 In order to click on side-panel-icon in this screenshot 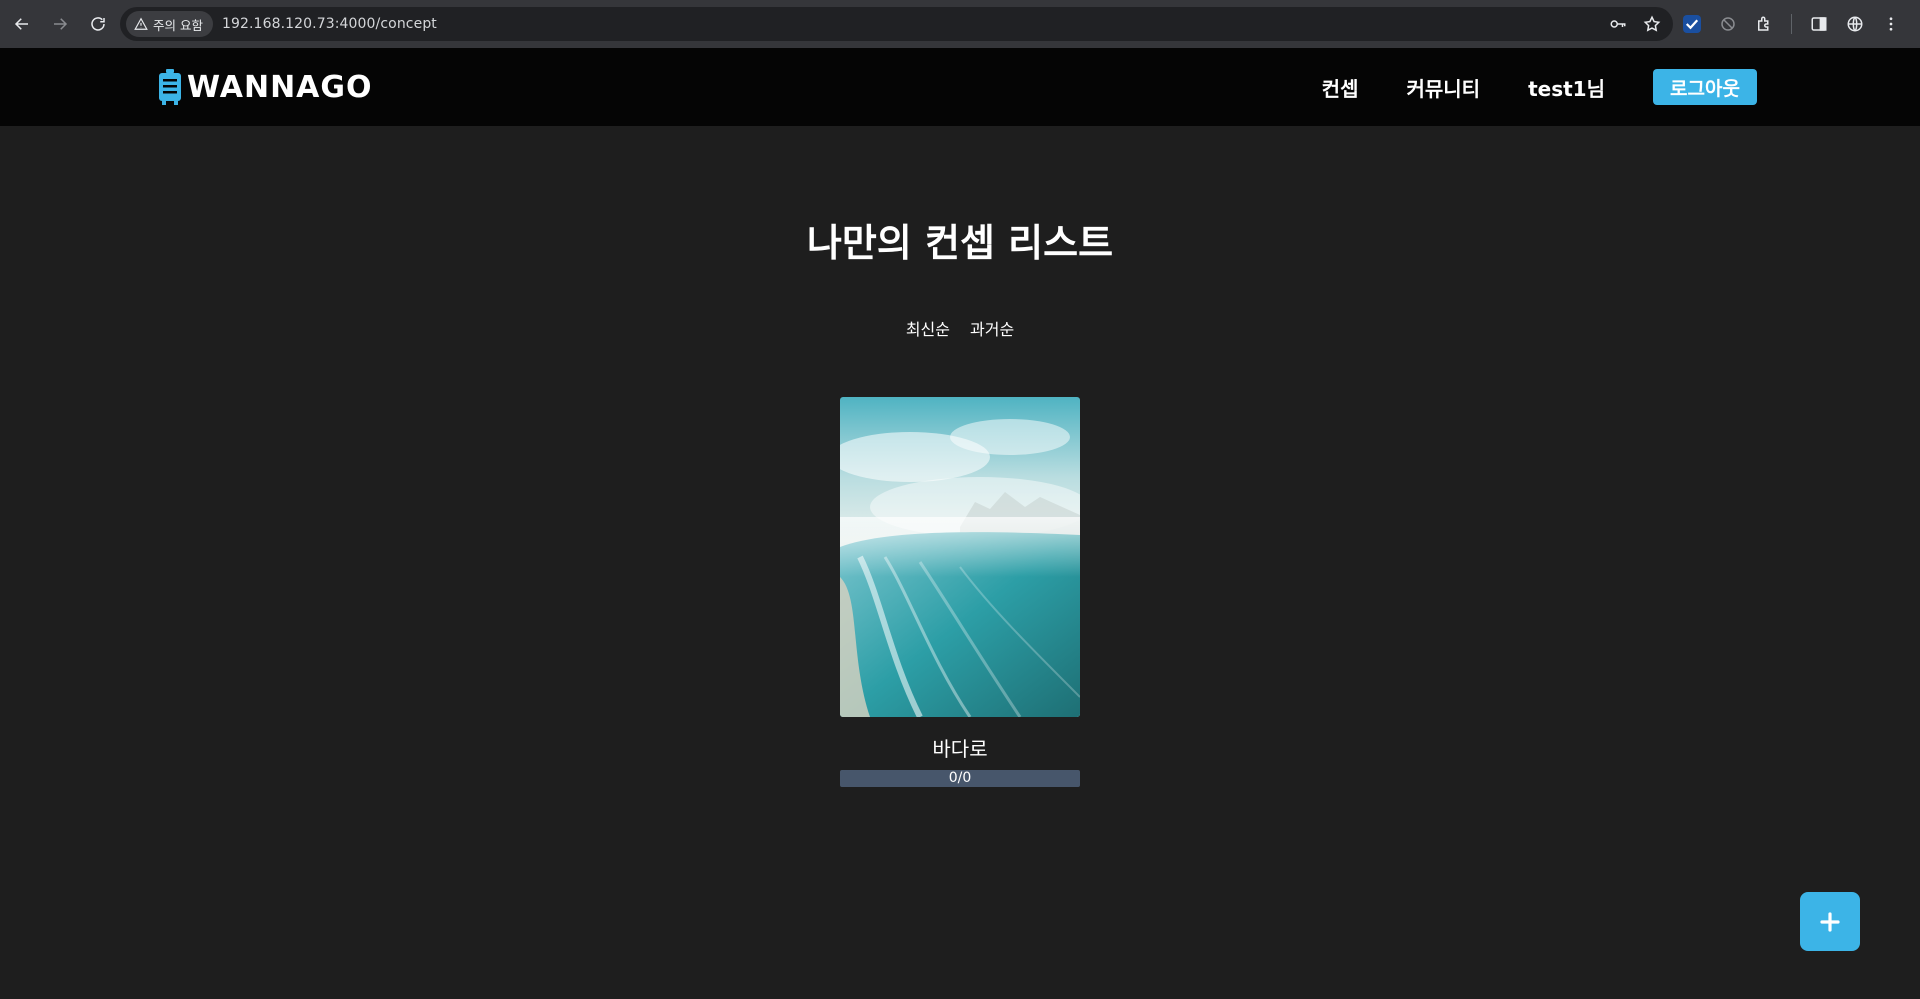, I will do `click(1819, 24)`.